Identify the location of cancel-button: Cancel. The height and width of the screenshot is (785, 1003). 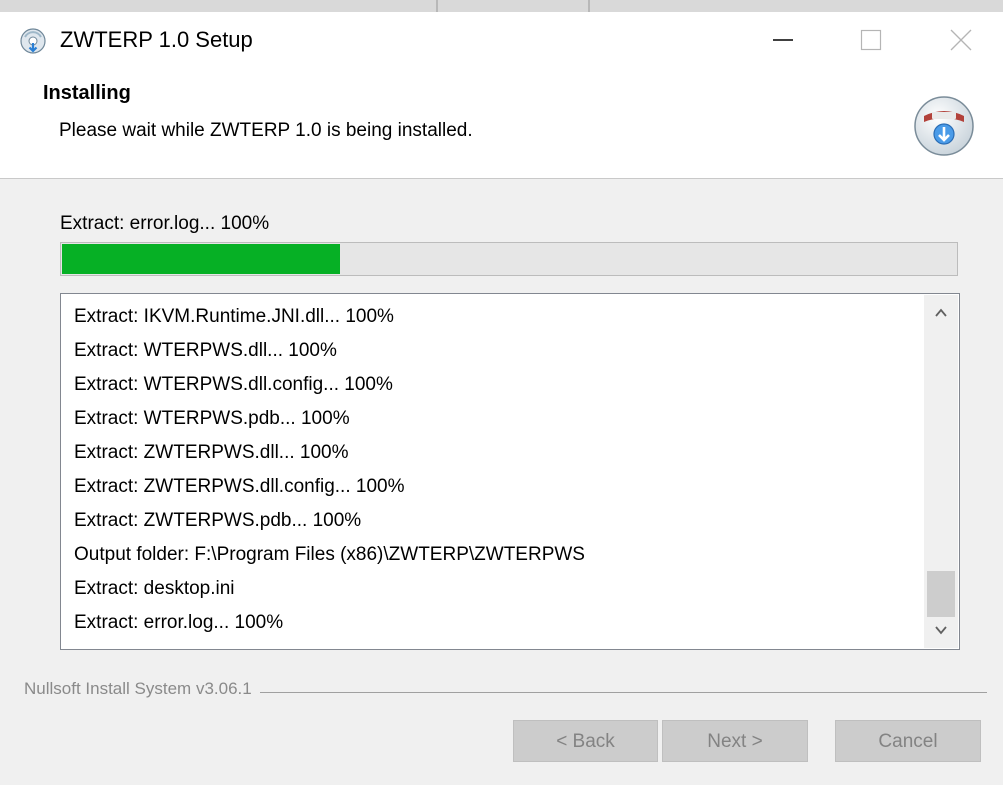
(908, 741).